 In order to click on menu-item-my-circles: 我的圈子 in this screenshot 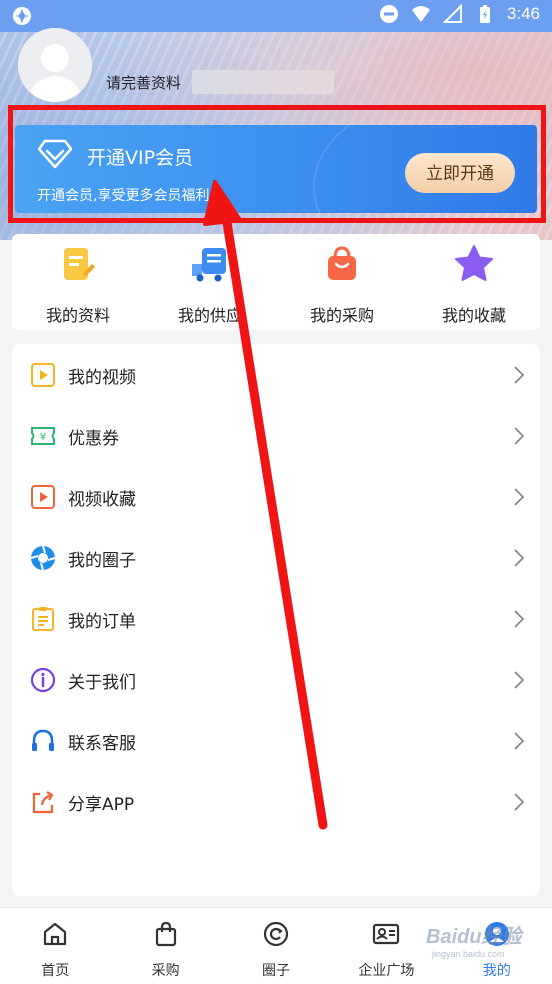, I will do `click(276, 557)`.